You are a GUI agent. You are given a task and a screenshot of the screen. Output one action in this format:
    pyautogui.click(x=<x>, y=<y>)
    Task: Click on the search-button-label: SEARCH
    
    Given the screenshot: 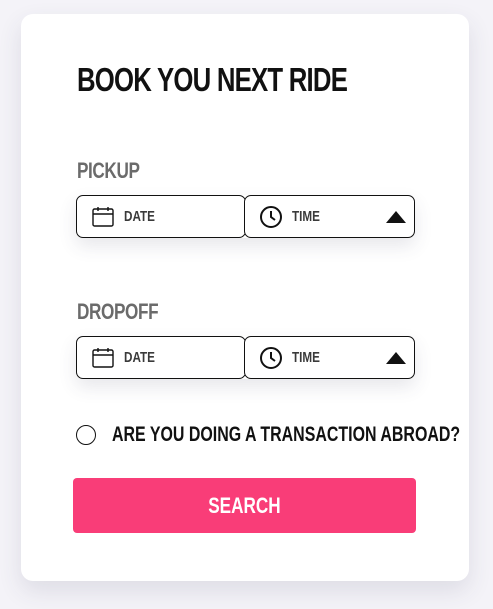 What is the action you would take?
    pyautogui.click(x=244, y=505)
    